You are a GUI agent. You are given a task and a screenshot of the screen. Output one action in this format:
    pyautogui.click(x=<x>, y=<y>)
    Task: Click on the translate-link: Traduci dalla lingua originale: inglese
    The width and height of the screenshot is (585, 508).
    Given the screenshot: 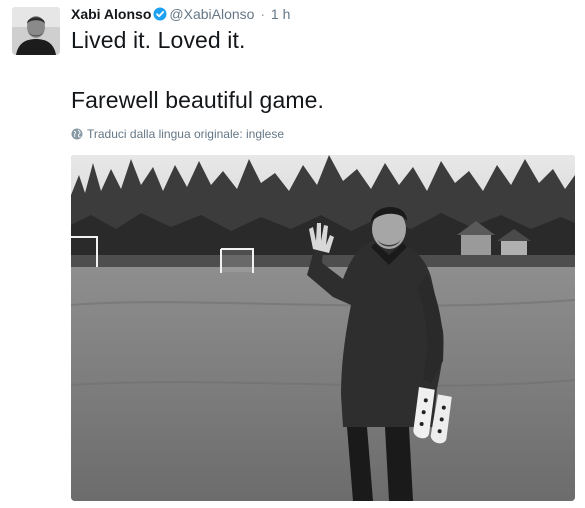 What is the action you would take?
    pyautogui.click(x=177, y=135)
    